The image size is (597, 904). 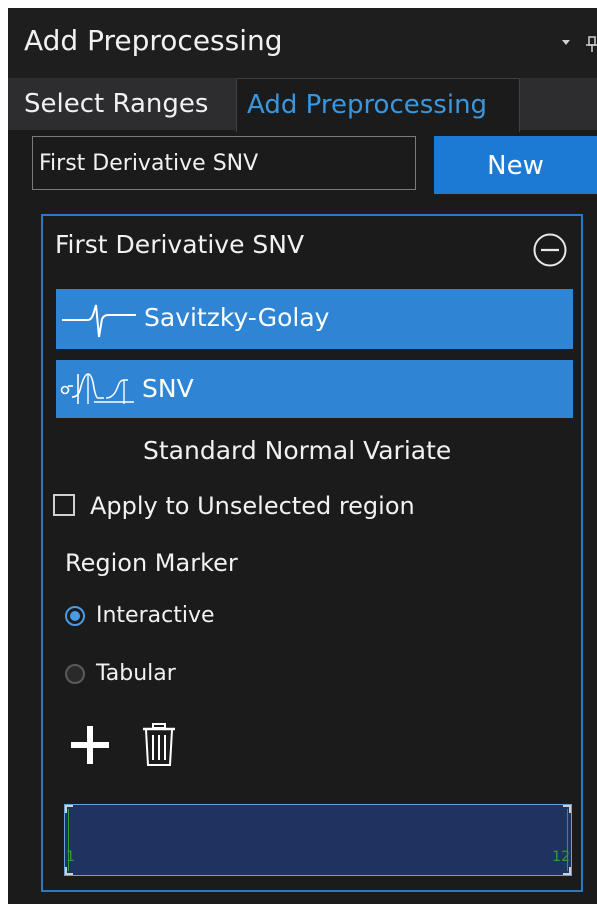 What do you see at coordinates (136, 673) in the screenshot?
I see `radio-tabular-label: Tabular` at bounding box center [136, 673].